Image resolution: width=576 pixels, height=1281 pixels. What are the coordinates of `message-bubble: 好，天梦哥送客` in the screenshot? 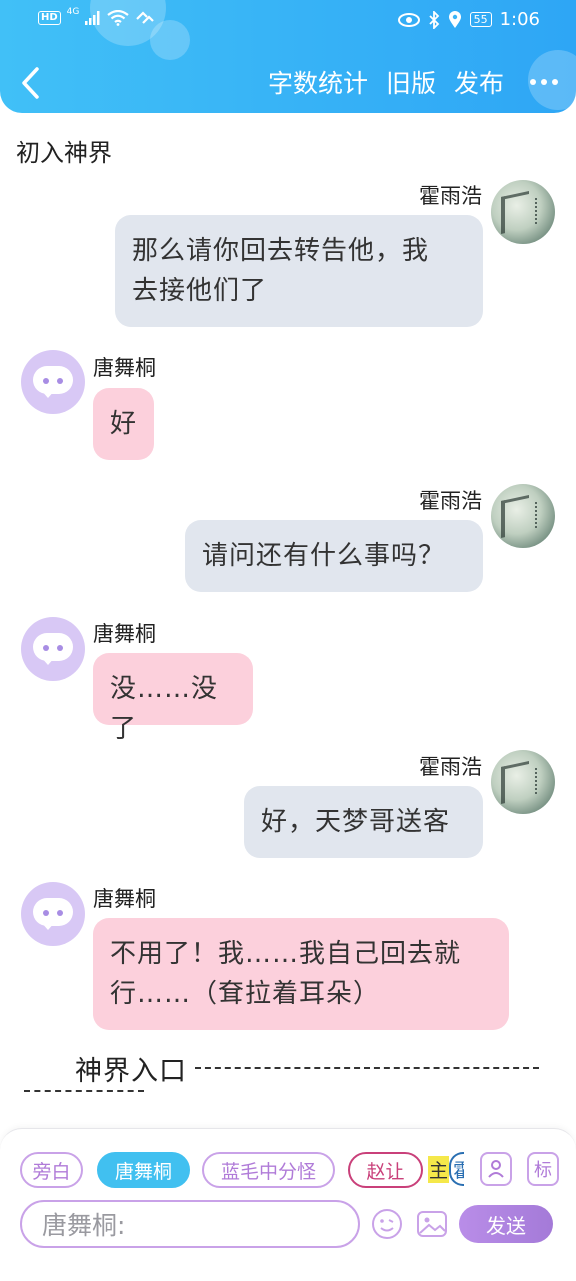 It's located at (363, 822).